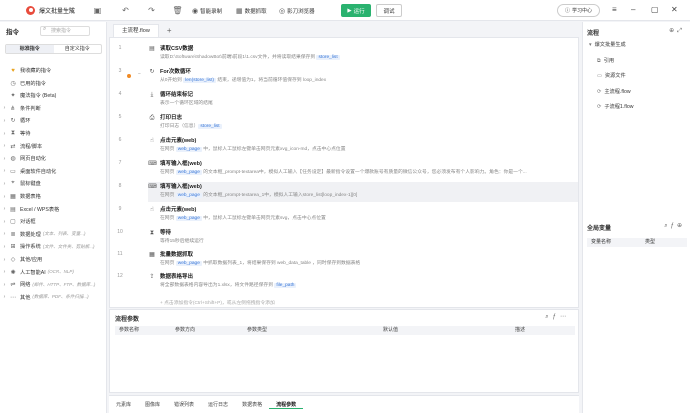 This screenshot has width=690, height=413. I want to click on tab-image-library: 图像库, so click(152, 404).